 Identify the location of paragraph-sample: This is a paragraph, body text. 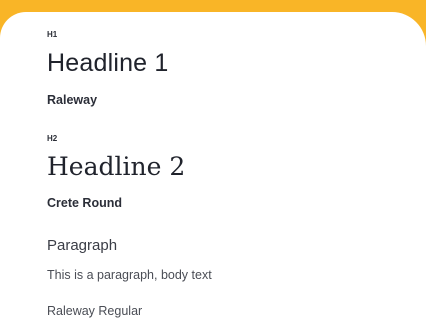
(129, 275).